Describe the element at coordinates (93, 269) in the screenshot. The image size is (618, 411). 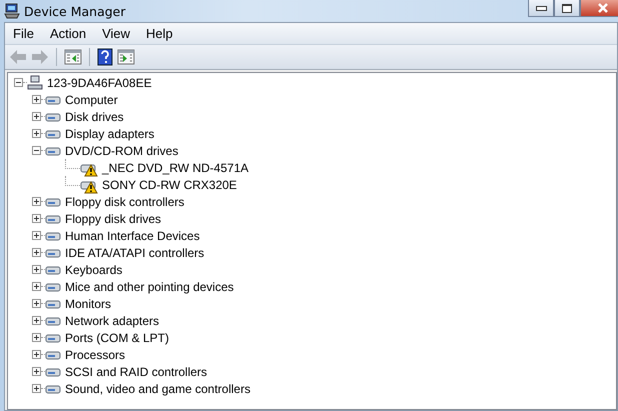
I see `tree-item: Keyboards` at that location.